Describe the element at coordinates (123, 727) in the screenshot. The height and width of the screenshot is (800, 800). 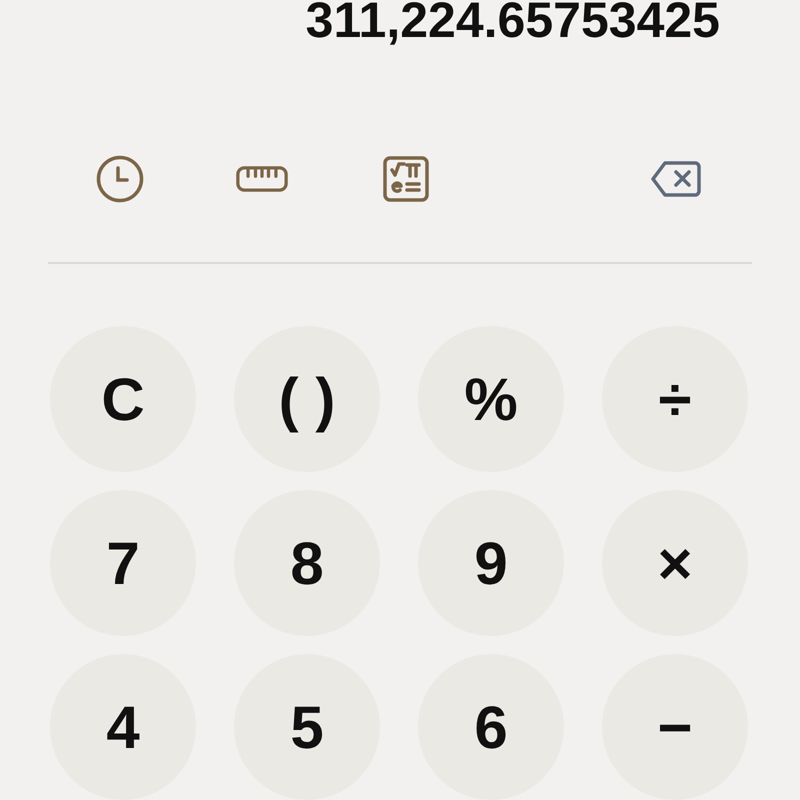
I see `keypad-key: 4` at that location.